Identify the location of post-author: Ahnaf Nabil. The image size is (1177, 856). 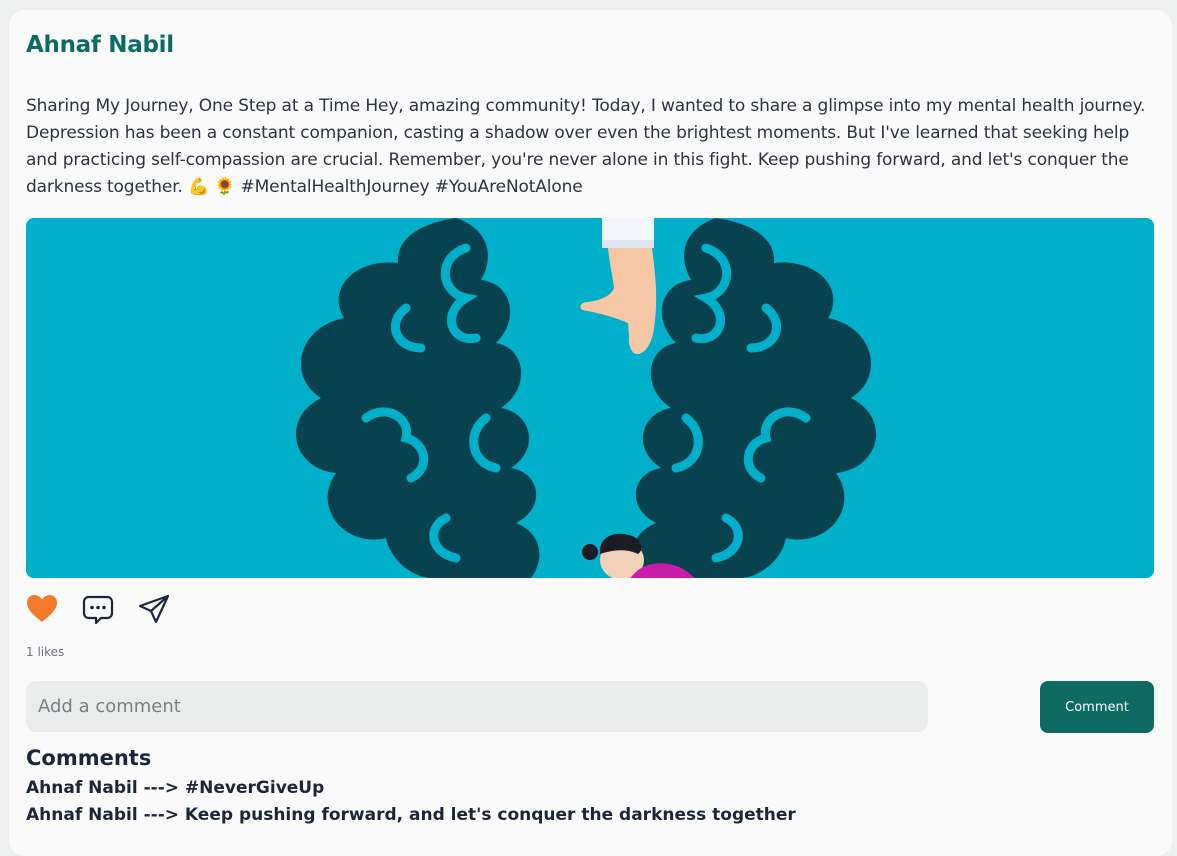
(100, 45).